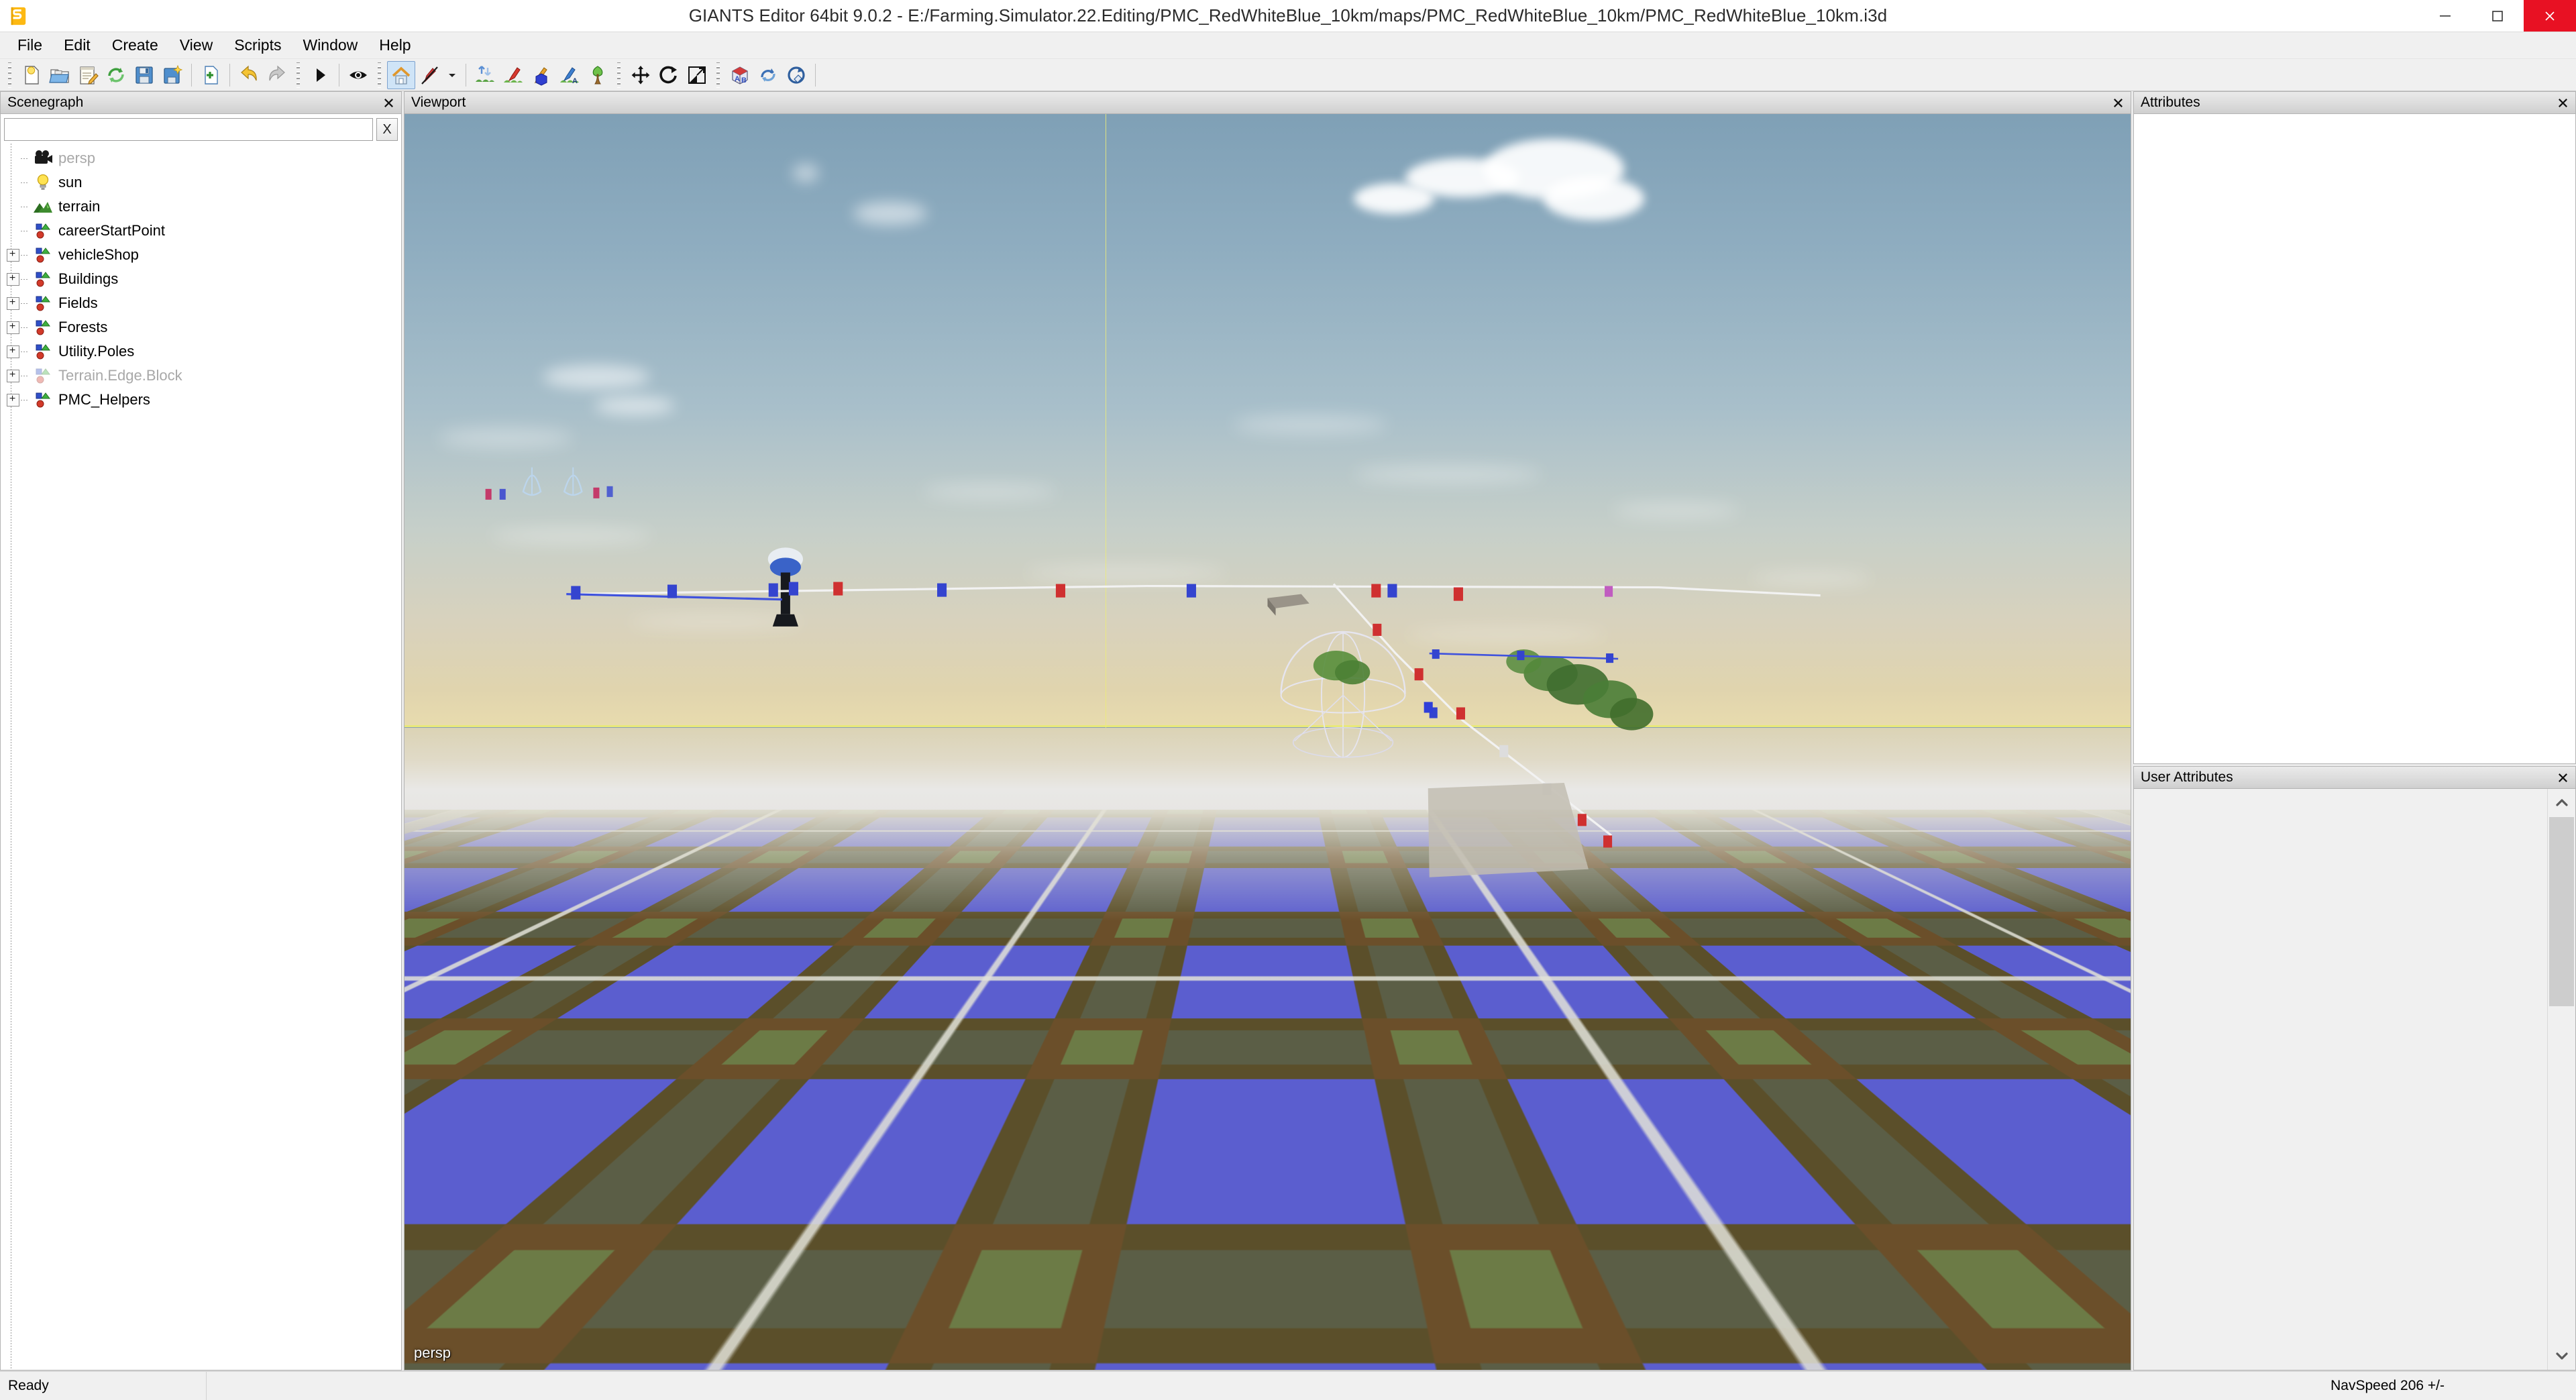  What do you see at coordinates (1508, 830) in the screenshot?
I see `concrete-pad` at bounding box center [1508, 830].